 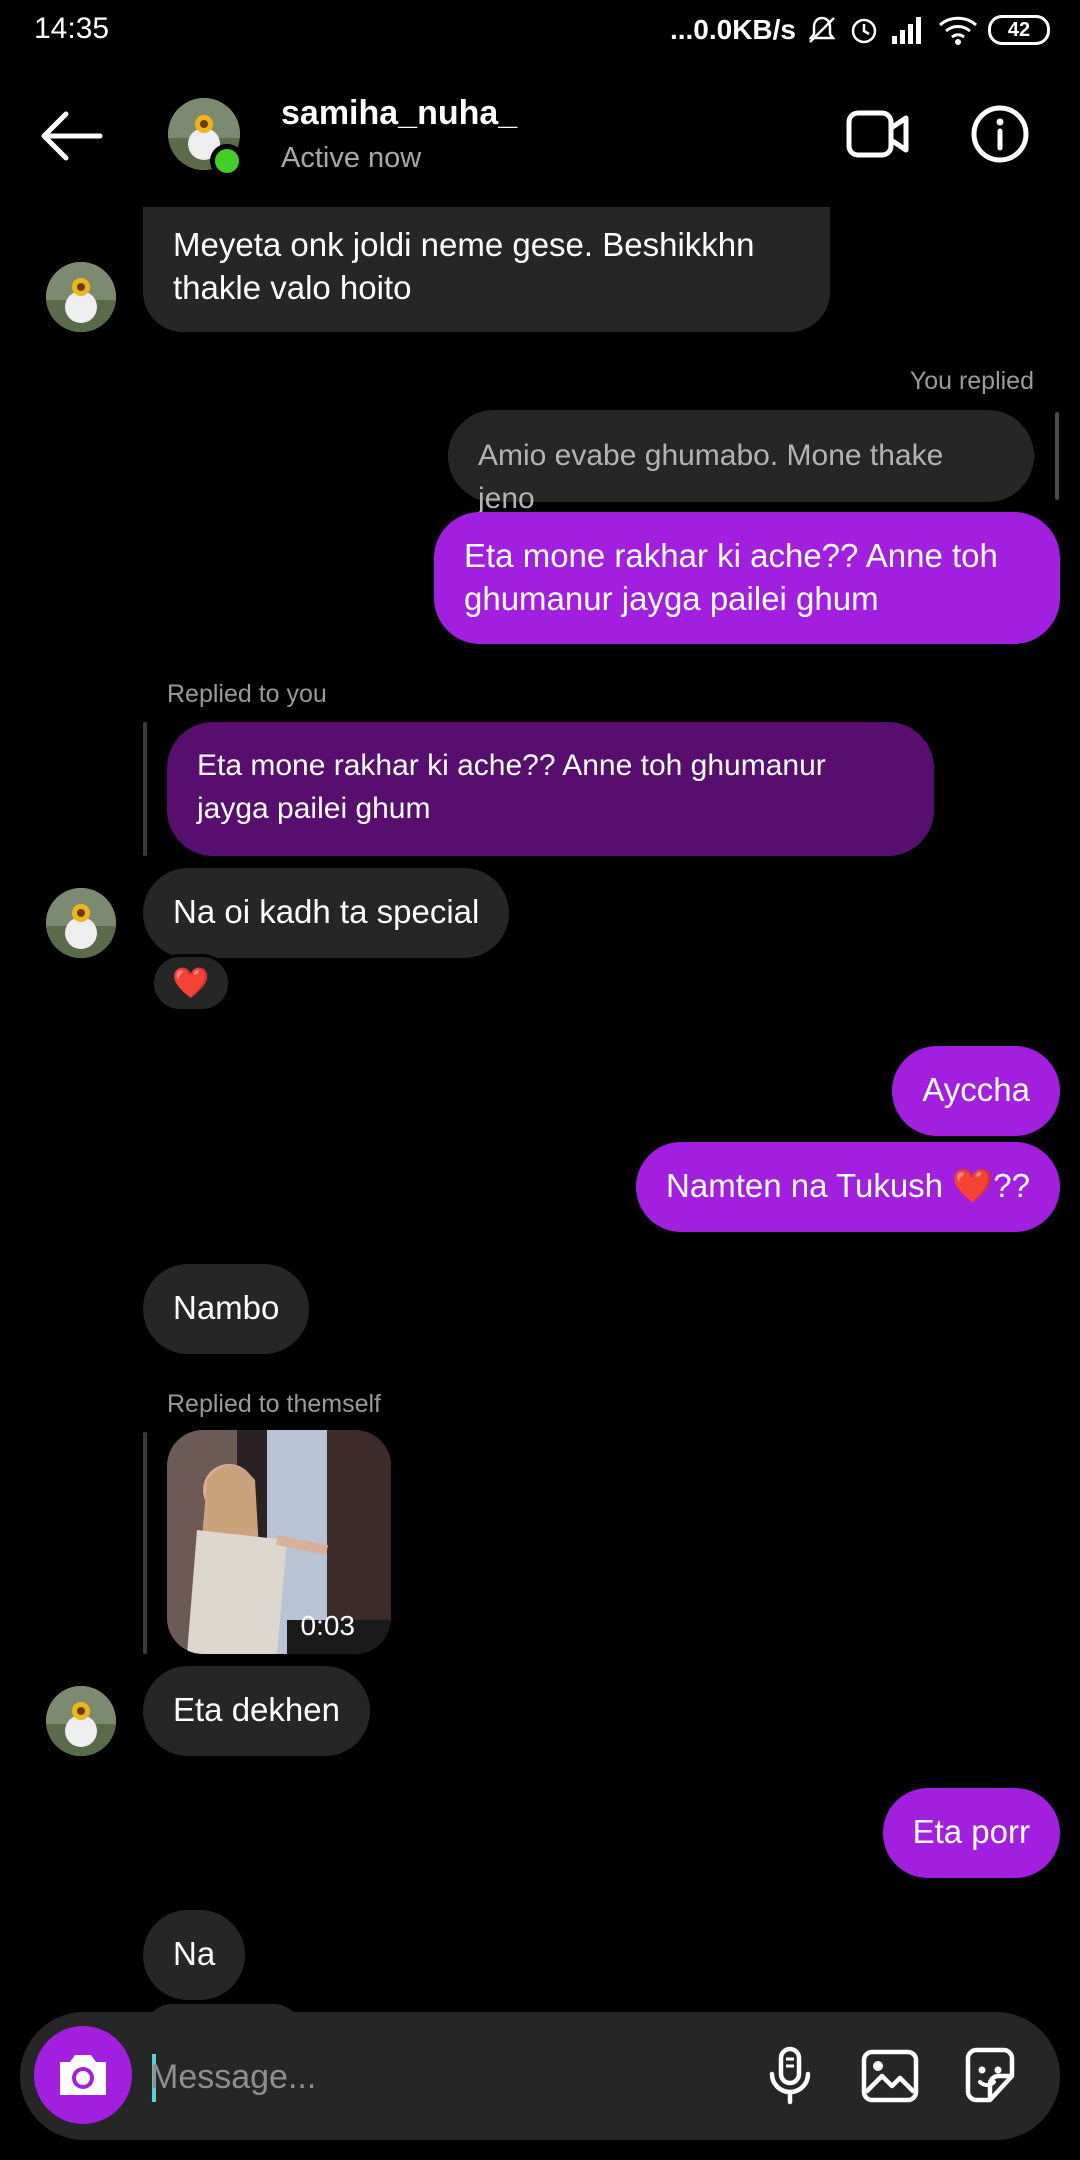 I want to click on outgoing-message: Eta porr, so click(x=971, y=1833).